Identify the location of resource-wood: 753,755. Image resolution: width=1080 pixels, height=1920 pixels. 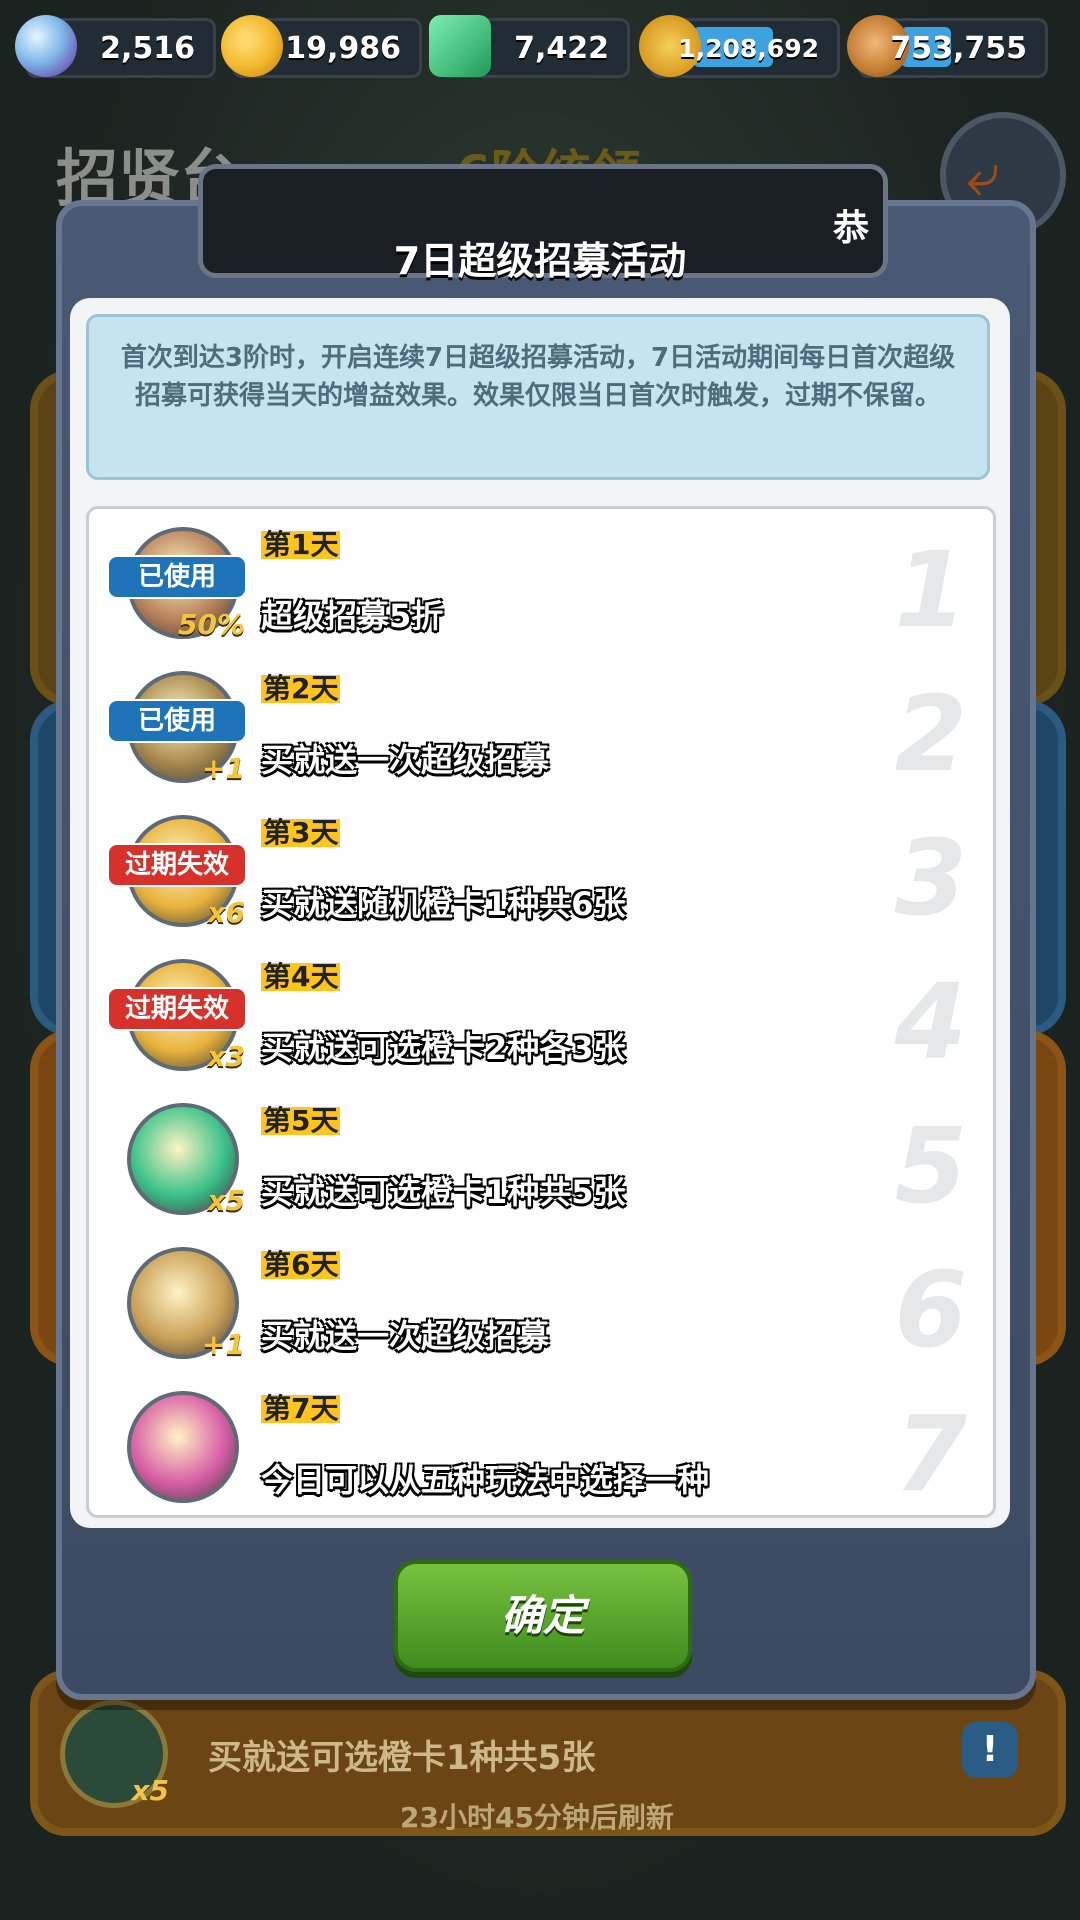
(947, 46).